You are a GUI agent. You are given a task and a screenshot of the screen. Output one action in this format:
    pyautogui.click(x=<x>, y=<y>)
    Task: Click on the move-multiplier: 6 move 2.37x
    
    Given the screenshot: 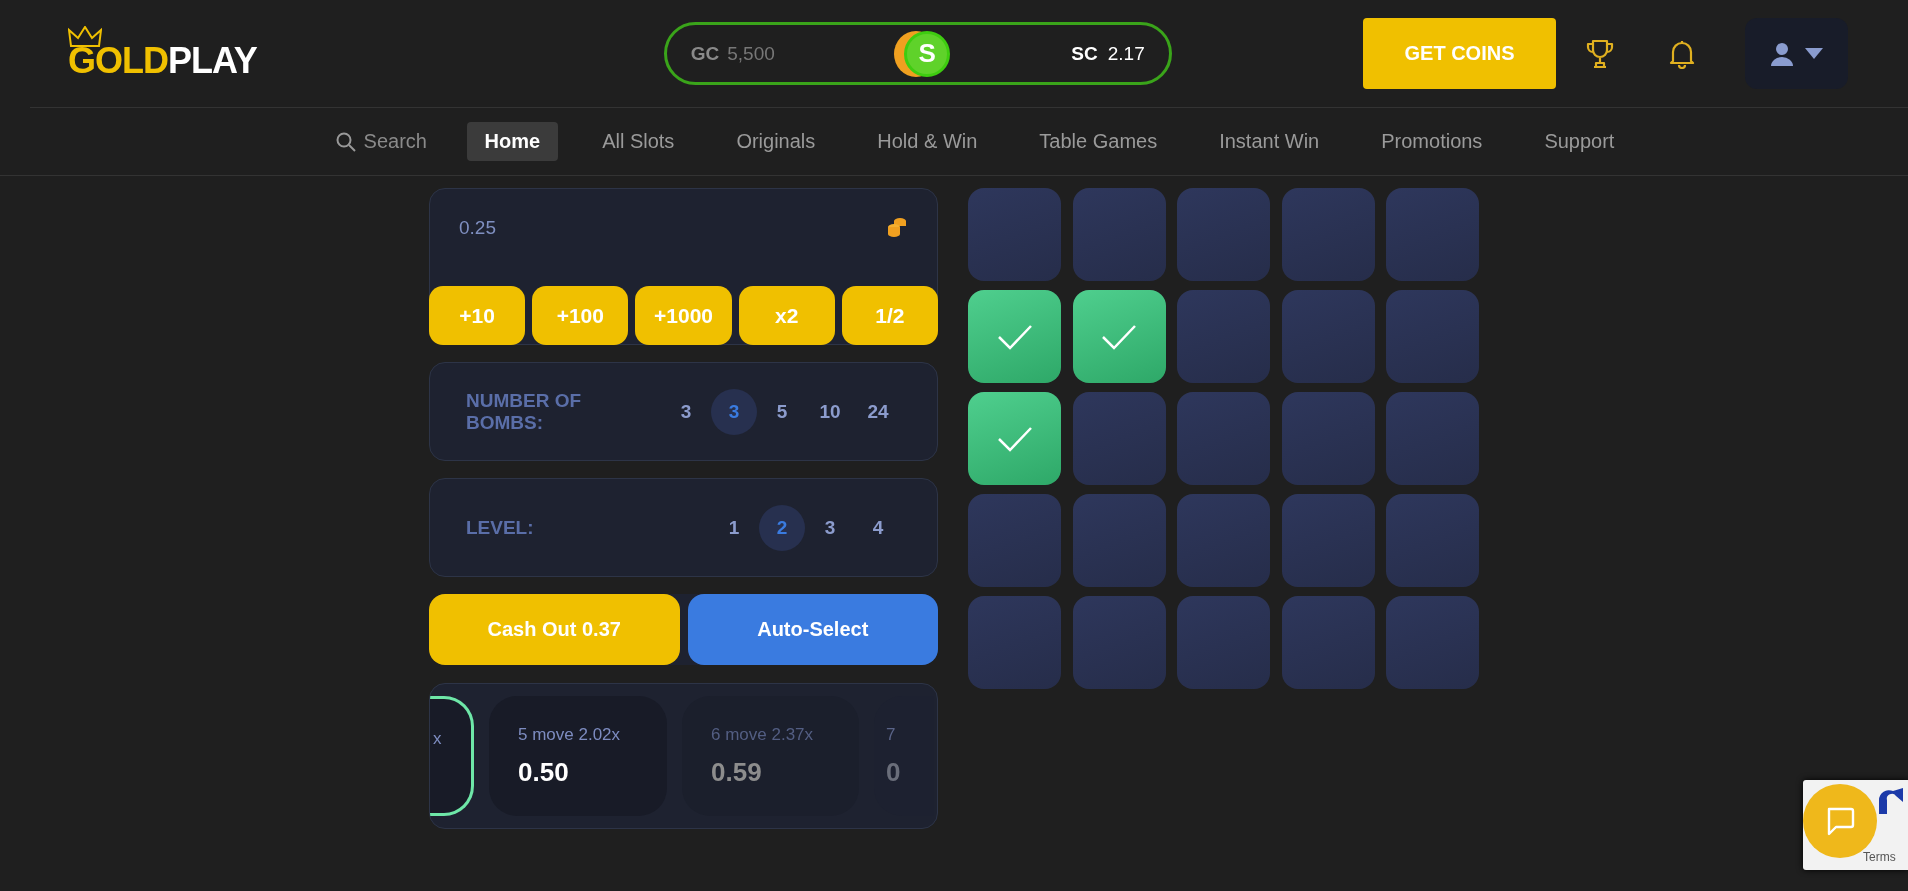 What is the action you would take?
    pyautogui.click(x=763, y=734)
    